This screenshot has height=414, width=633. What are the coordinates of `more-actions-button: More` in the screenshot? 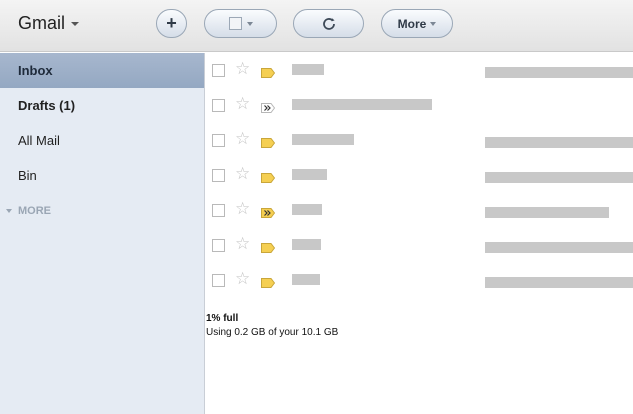 It's located at (417, 23).